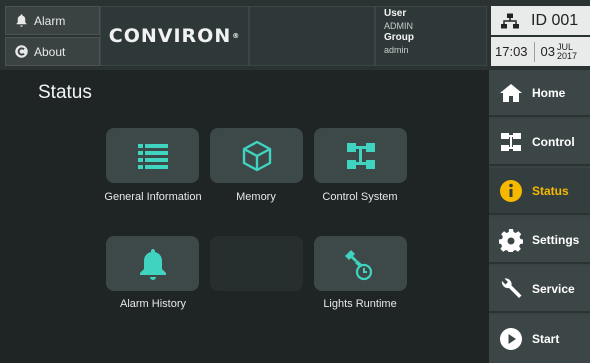 The image size is (590, 363). What do you see at coordinates (510, 20) in the screenshot?
I see `network-icon` at bounding box center [510, 20].